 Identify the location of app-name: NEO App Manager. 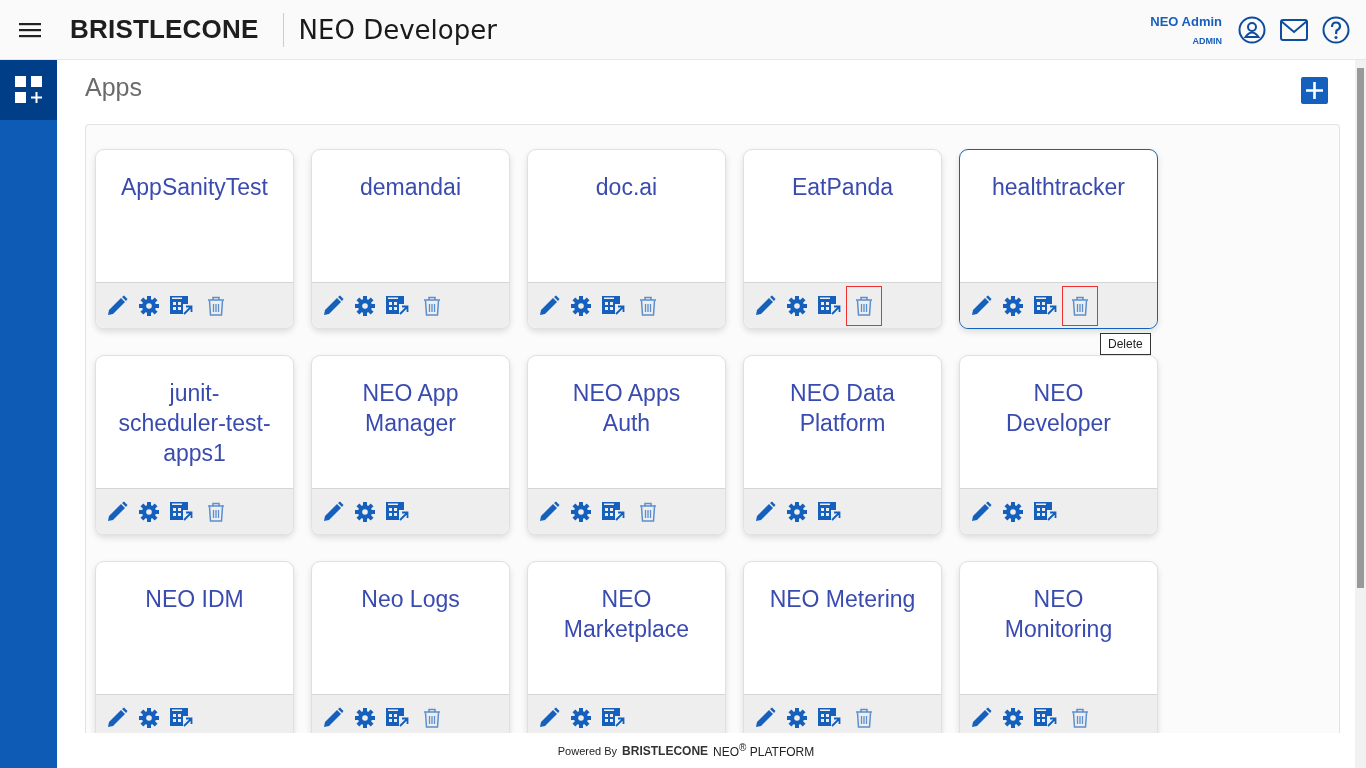
(410, 408).